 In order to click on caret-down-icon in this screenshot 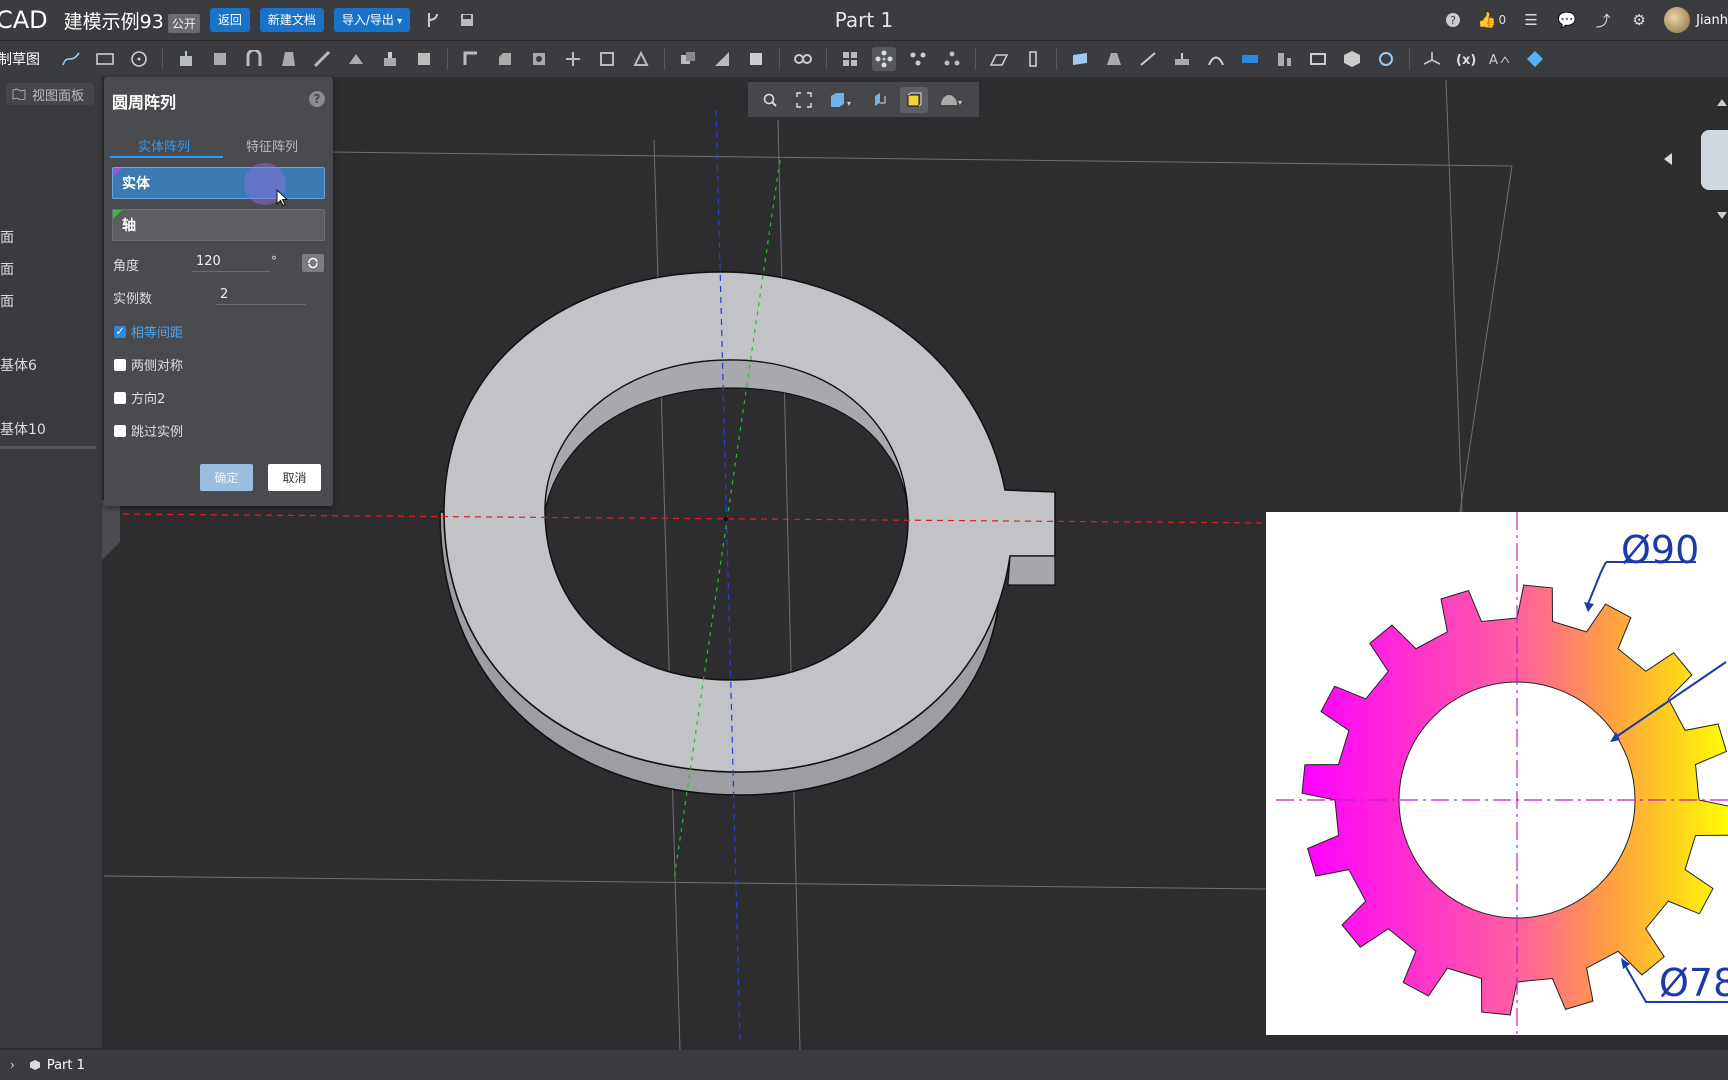, I will do `click(1722, 216)`.